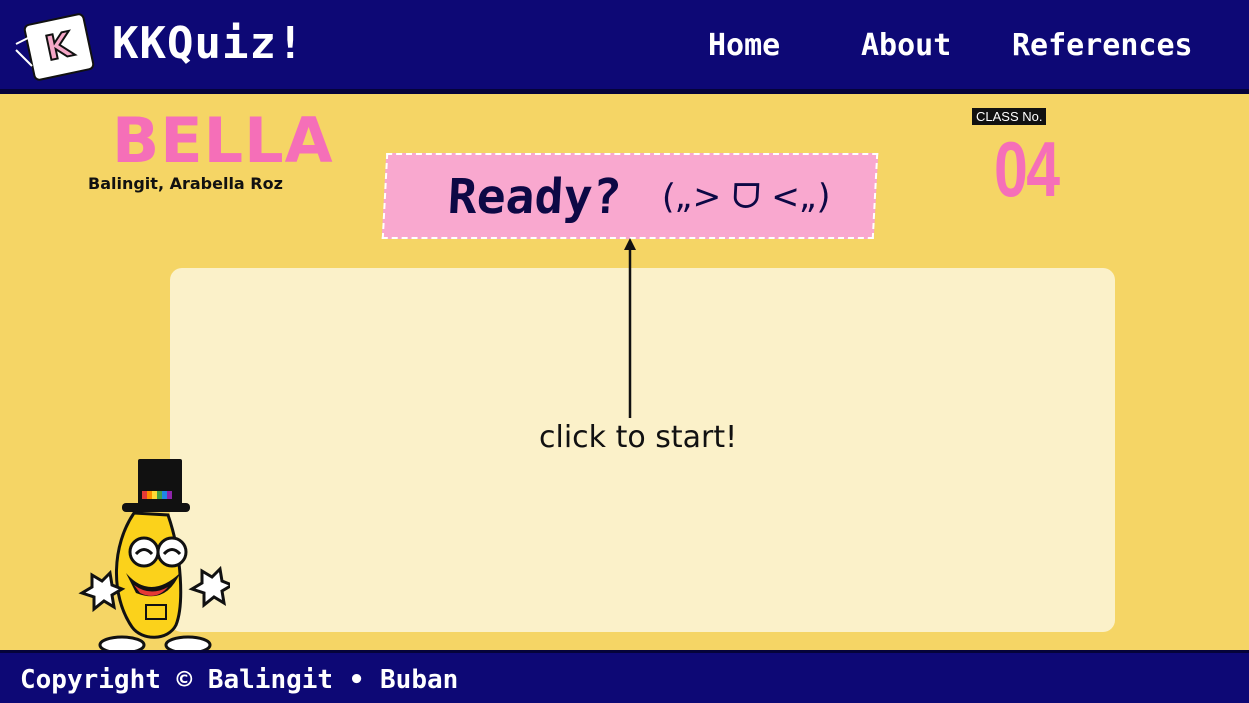  What do you see at coordinates (630, 328) in the screenshot?
I see `arrow-up-icon` at bounding box center [630, 328].